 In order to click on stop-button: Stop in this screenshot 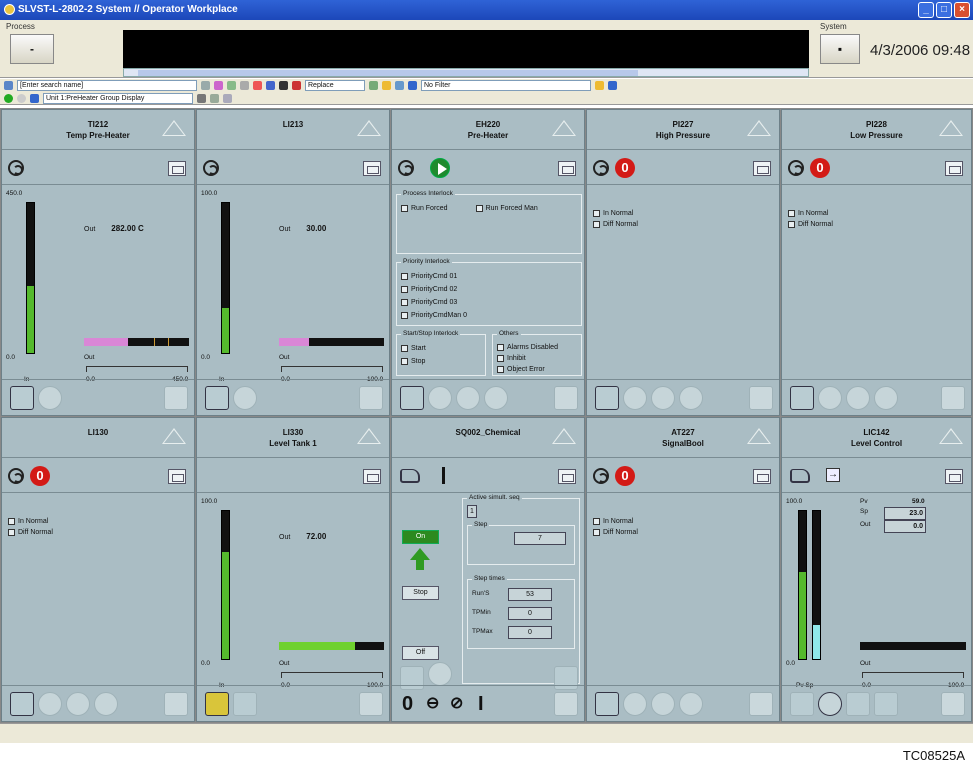, I will do `click(420, 593)`.